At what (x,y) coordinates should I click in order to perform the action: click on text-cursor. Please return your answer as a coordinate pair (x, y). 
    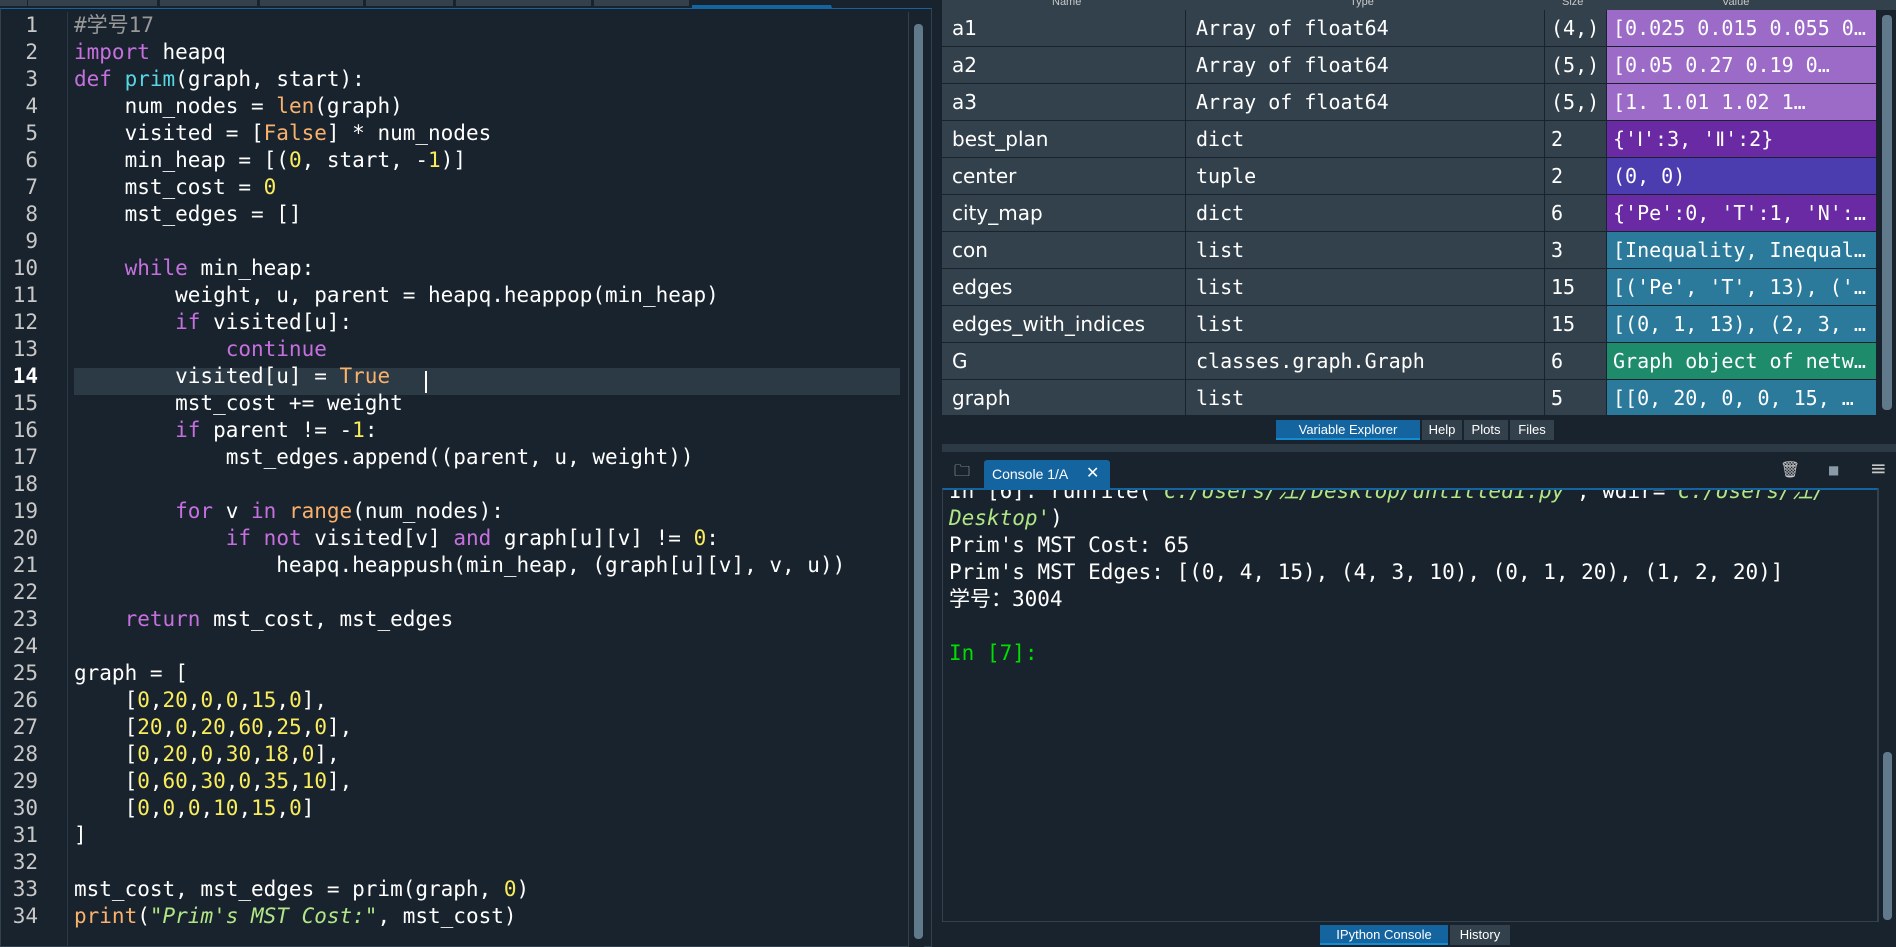
    Looking at the image, I should click on (426, 382).